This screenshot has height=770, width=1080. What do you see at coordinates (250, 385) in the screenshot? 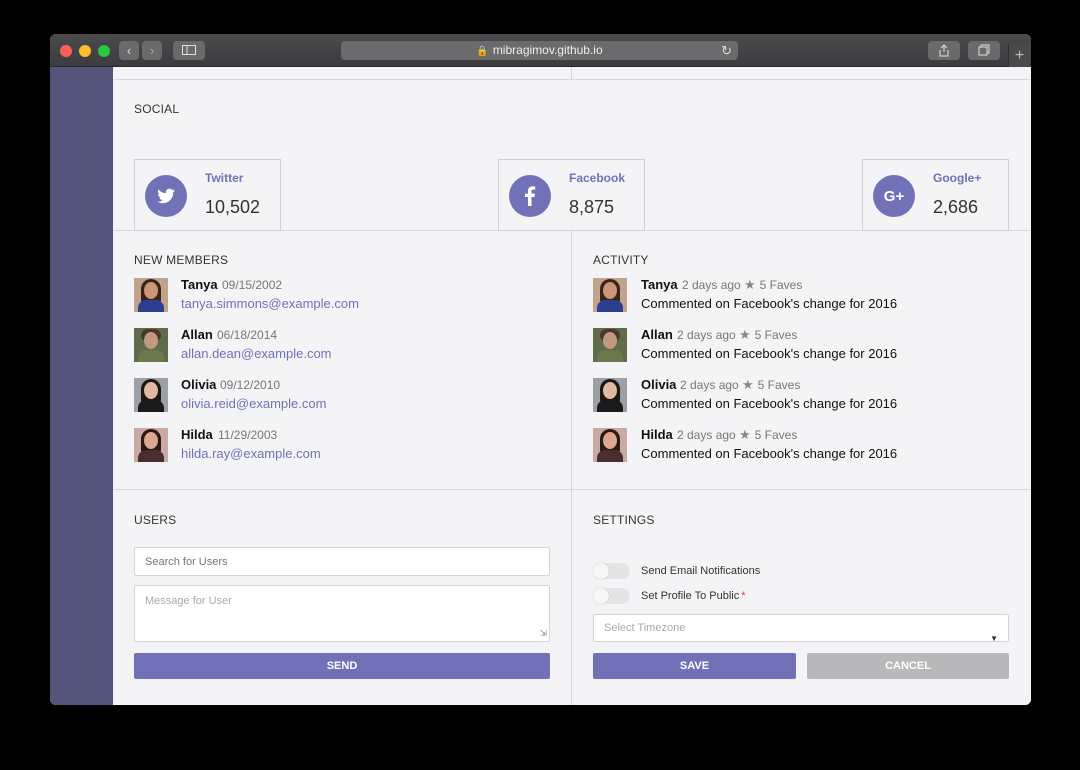
I see `member-date: 09/12/2010` at bounding box center [250, 385].